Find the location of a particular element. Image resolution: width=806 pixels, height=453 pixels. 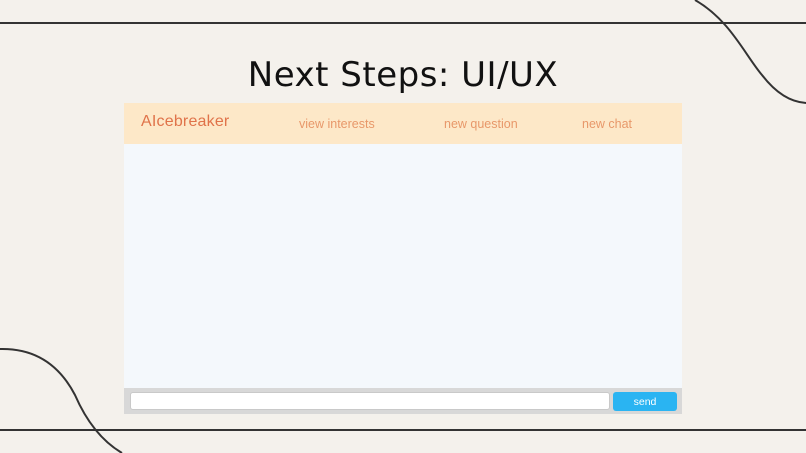

nav-new-chat: new chat is located at coordinates (607, 124).